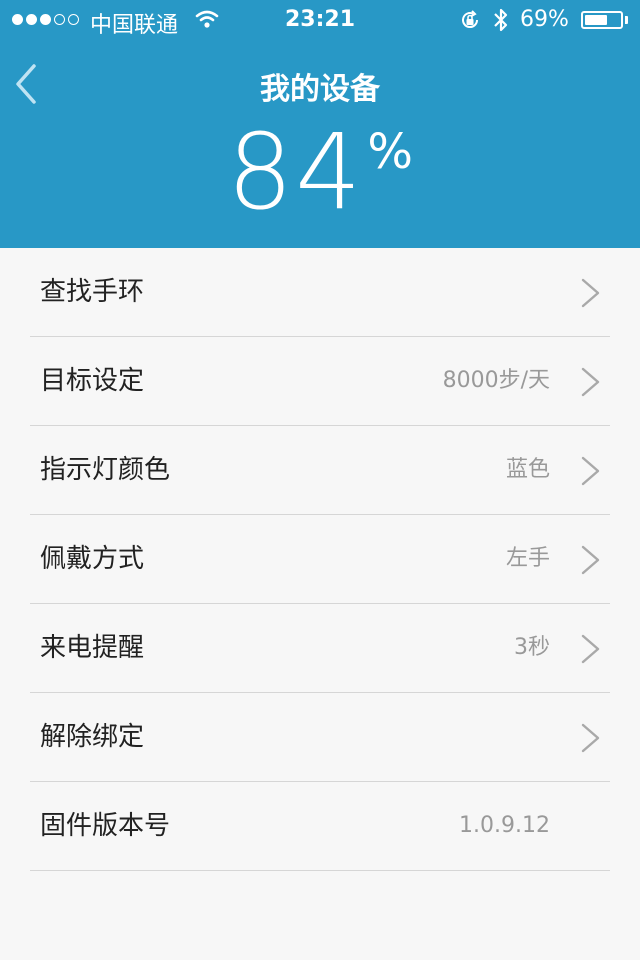  I want to click on settings-row-goal: 目标设定 8000步/天, so click(320, 381).